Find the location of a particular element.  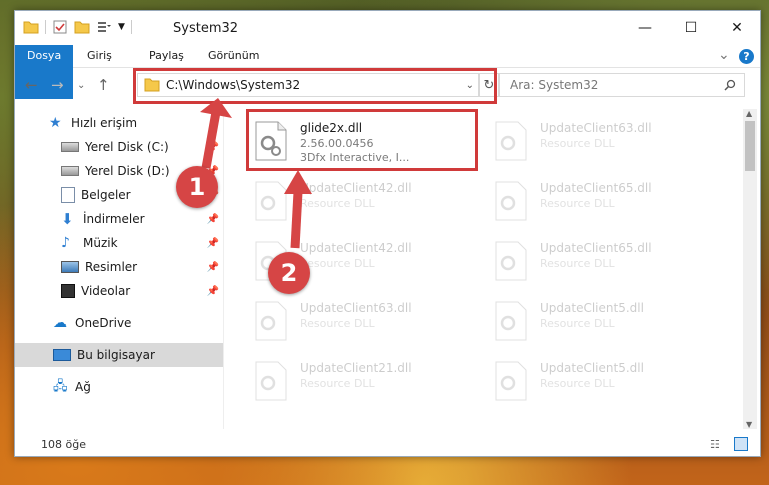

sidebar-item-label: OneDrive is located at coordinates (103, 323).